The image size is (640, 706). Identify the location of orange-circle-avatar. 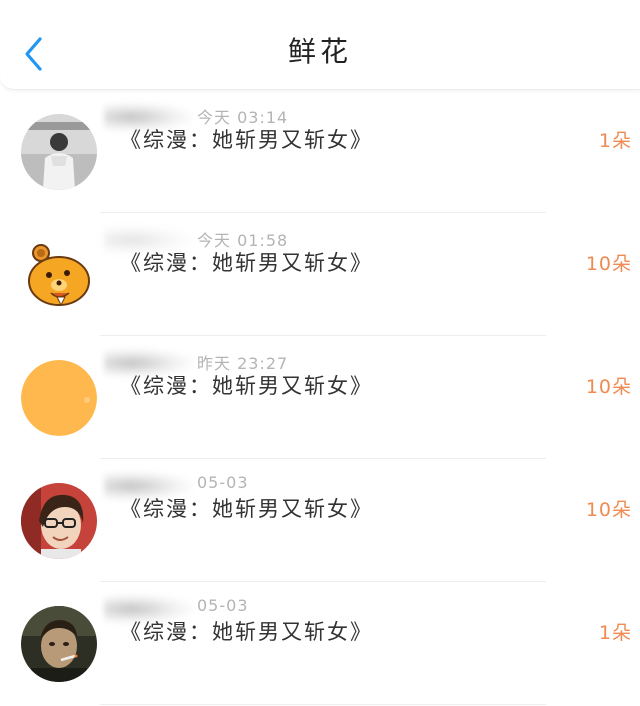
(59, 398).